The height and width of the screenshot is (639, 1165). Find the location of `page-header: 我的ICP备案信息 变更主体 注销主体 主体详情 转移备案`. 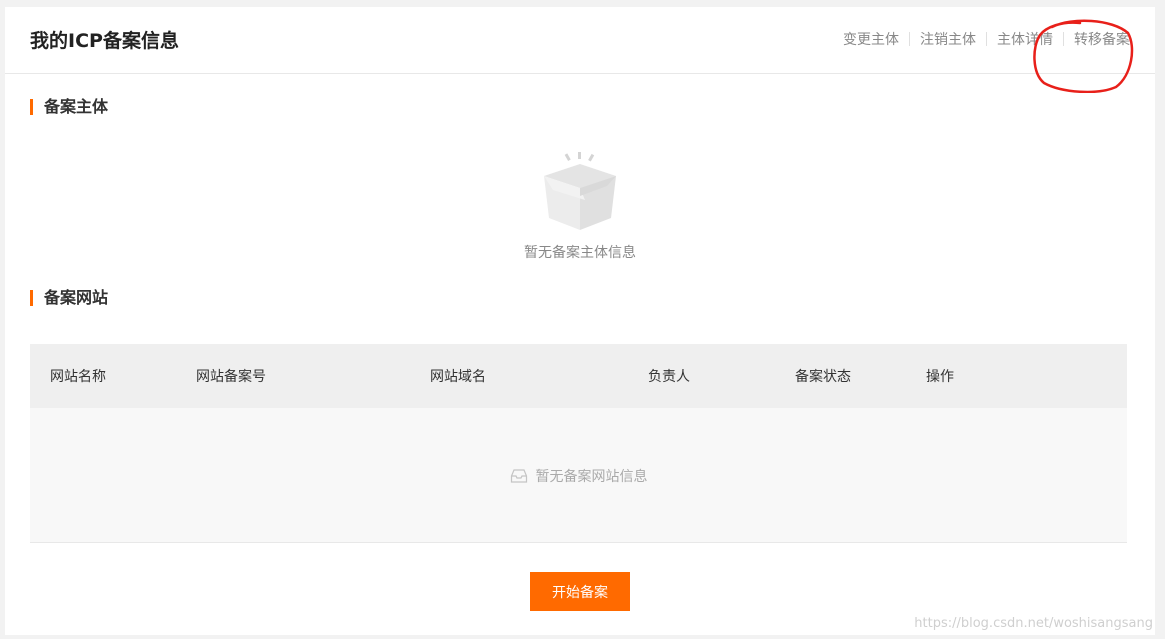

page-header: 我的ICP备案信息 变更主体 注销主体 主体详情 转移备案 is located at coordinates (580, 40).